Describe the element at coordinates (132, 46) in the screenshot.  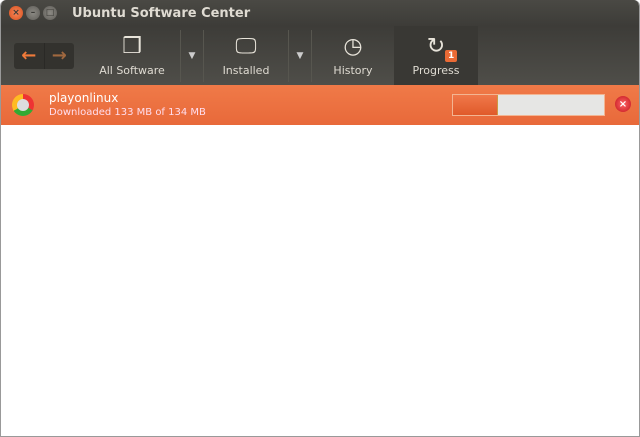
I see `box-icon: ❒` at that location.